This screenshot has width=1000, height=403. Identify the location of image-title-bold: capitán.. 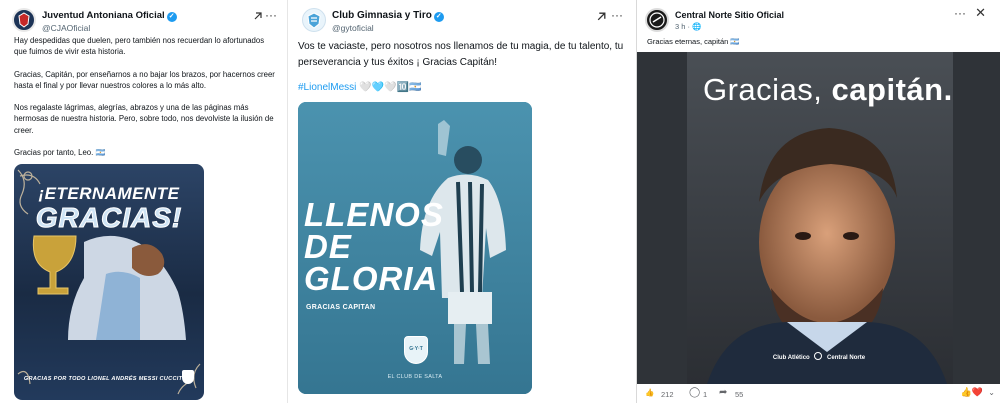
(892, 89).